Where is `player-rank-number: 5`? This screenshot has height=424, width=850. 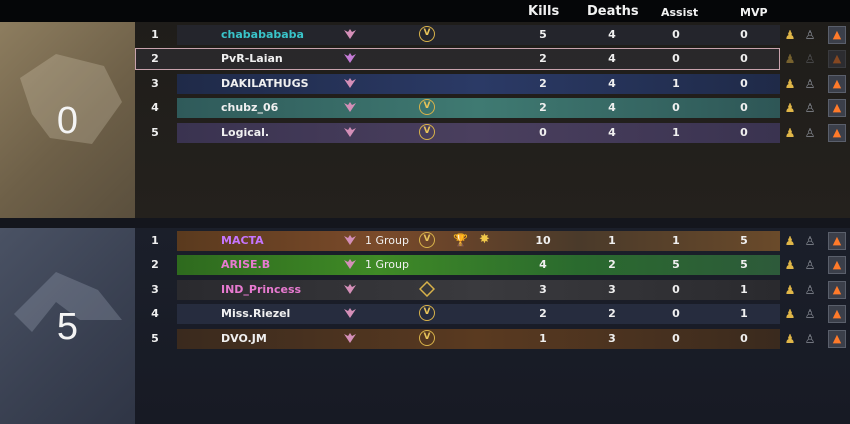 player-rank-number: 5 is located at coordinates (155, 132).